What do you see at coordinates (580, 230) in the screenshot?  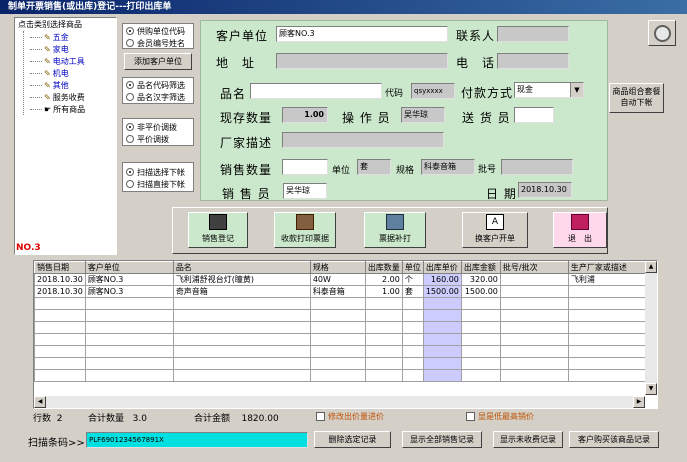 I see `exit-button: 退 出` at bounding box center [580, 230].